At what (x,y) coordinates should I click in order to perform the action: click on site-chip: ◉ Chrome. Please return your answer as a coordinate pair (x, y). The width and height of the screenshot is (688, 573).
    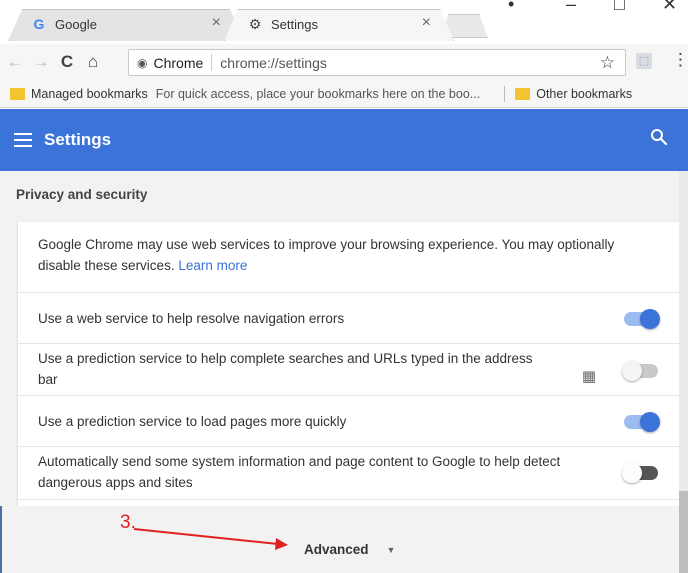
    Looking at the image, I should click on (175, 62).